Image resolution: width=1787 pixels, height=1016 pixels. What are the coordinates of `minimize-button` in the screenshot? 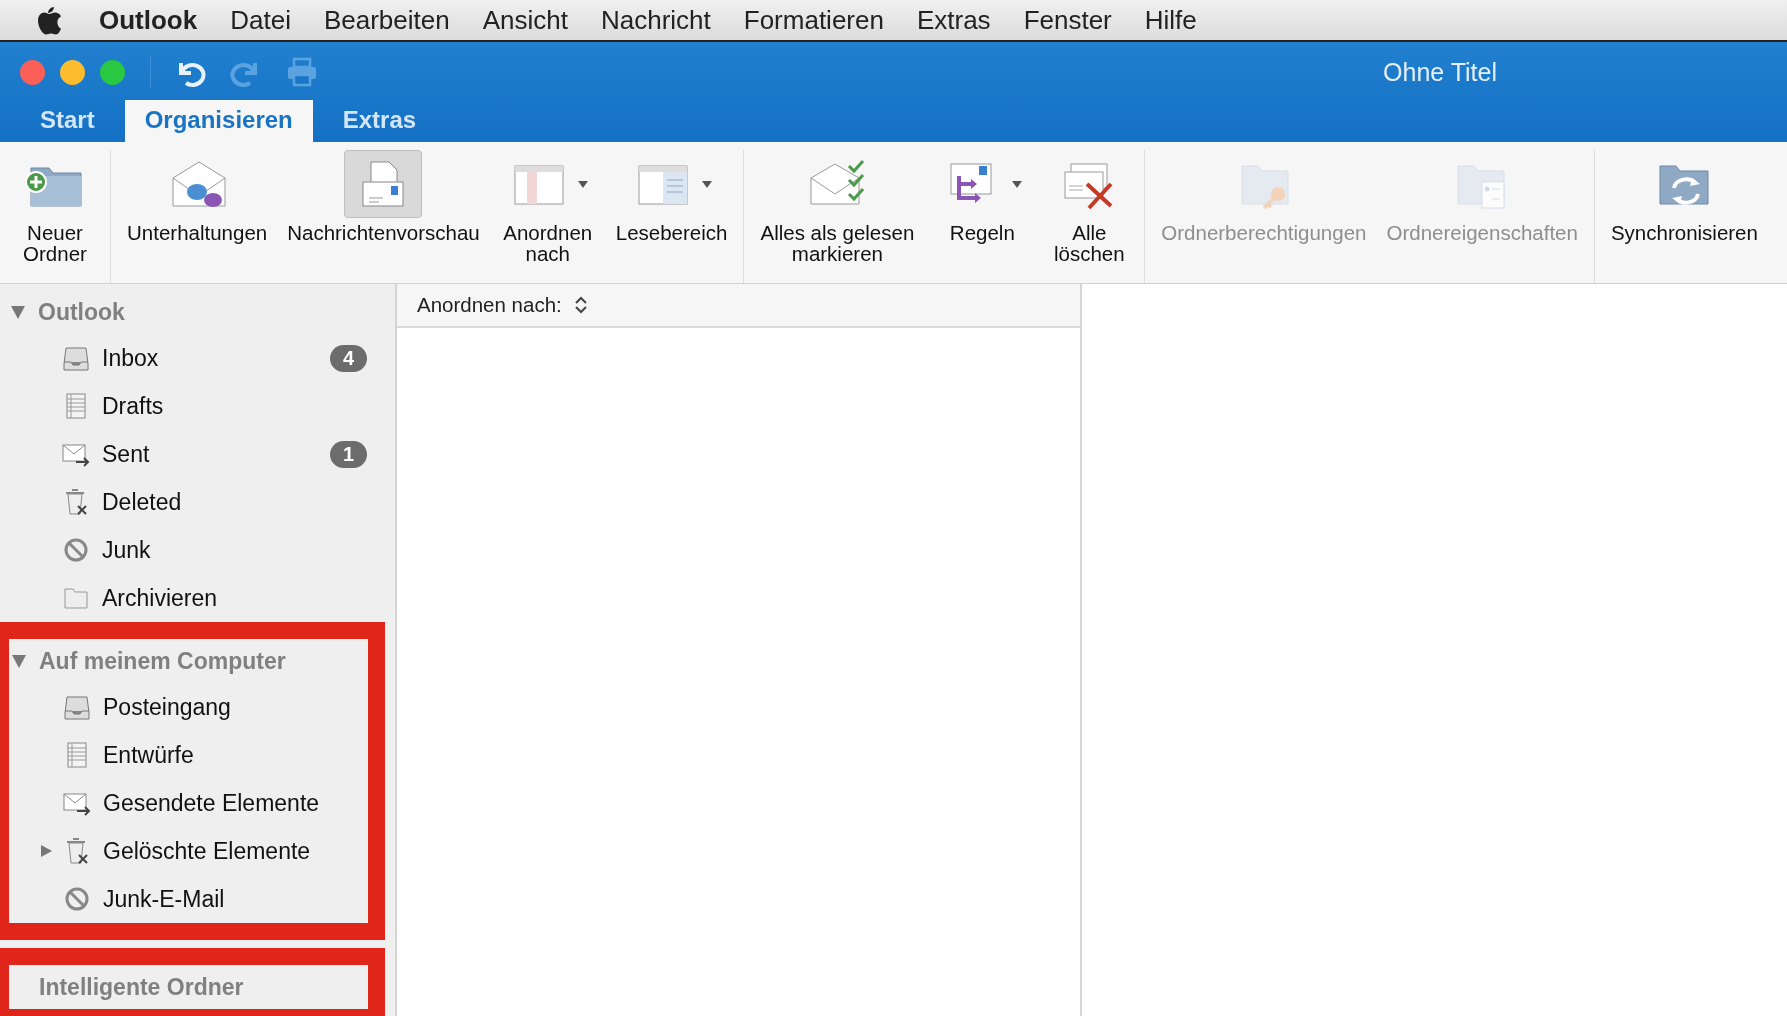 It's located at (72, 72).